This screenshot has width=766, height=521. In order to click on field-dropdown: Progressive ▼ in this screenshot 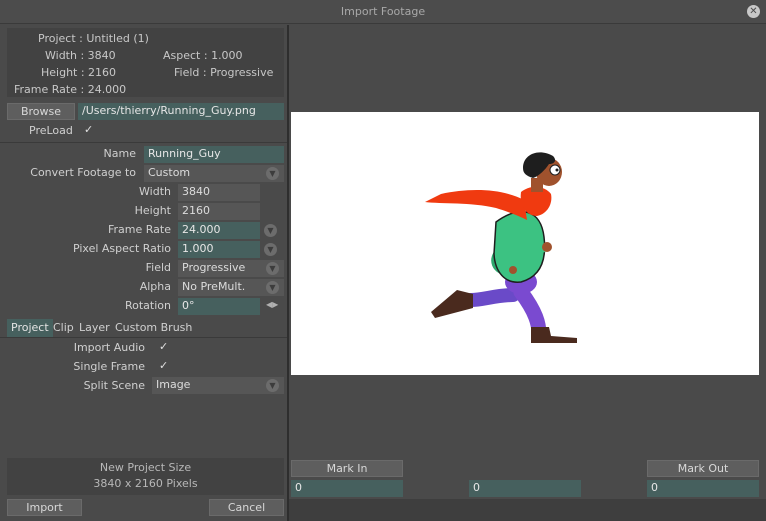, I will do `click(231, 268)`.